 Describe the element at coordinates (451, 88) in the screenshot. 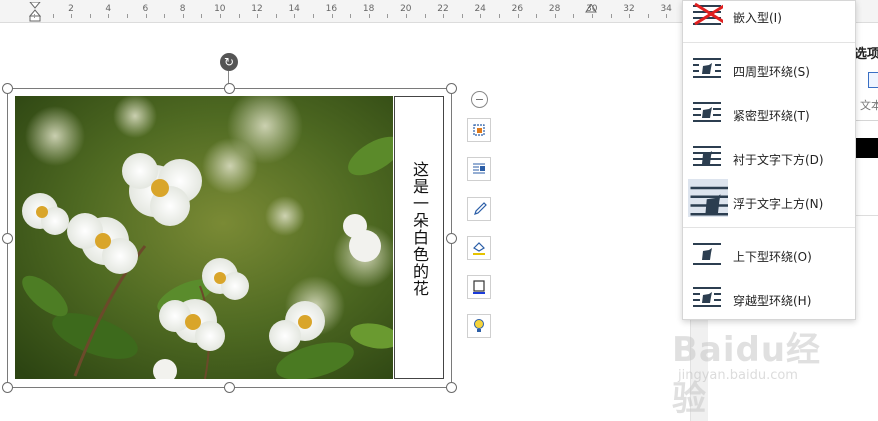

I see `resize-handle-top-right` at that location.